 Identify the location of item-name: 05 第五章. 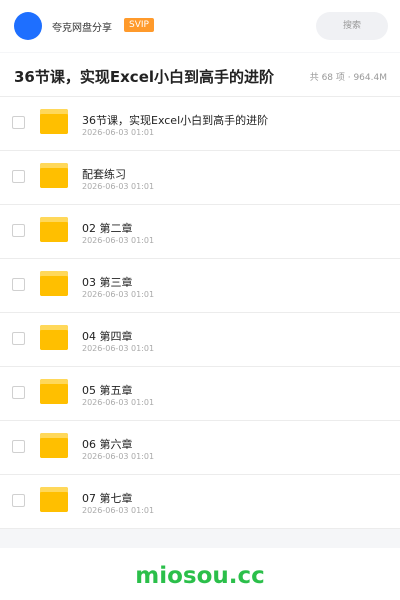
(107, 390).